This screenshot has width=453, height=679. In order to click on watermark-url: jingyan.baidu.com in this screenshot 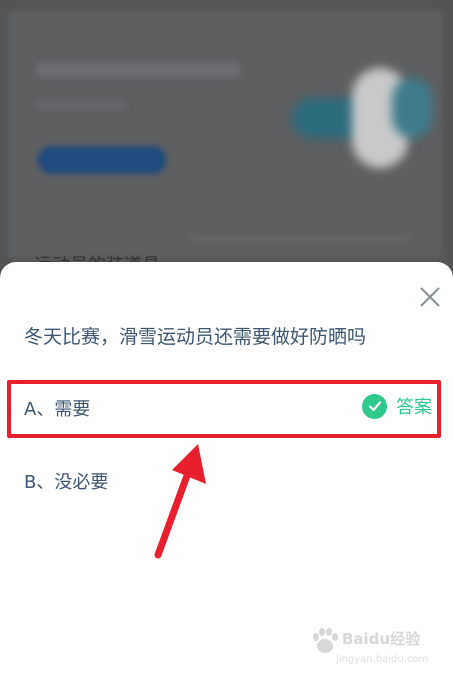, I will do `click(382, 659)`.